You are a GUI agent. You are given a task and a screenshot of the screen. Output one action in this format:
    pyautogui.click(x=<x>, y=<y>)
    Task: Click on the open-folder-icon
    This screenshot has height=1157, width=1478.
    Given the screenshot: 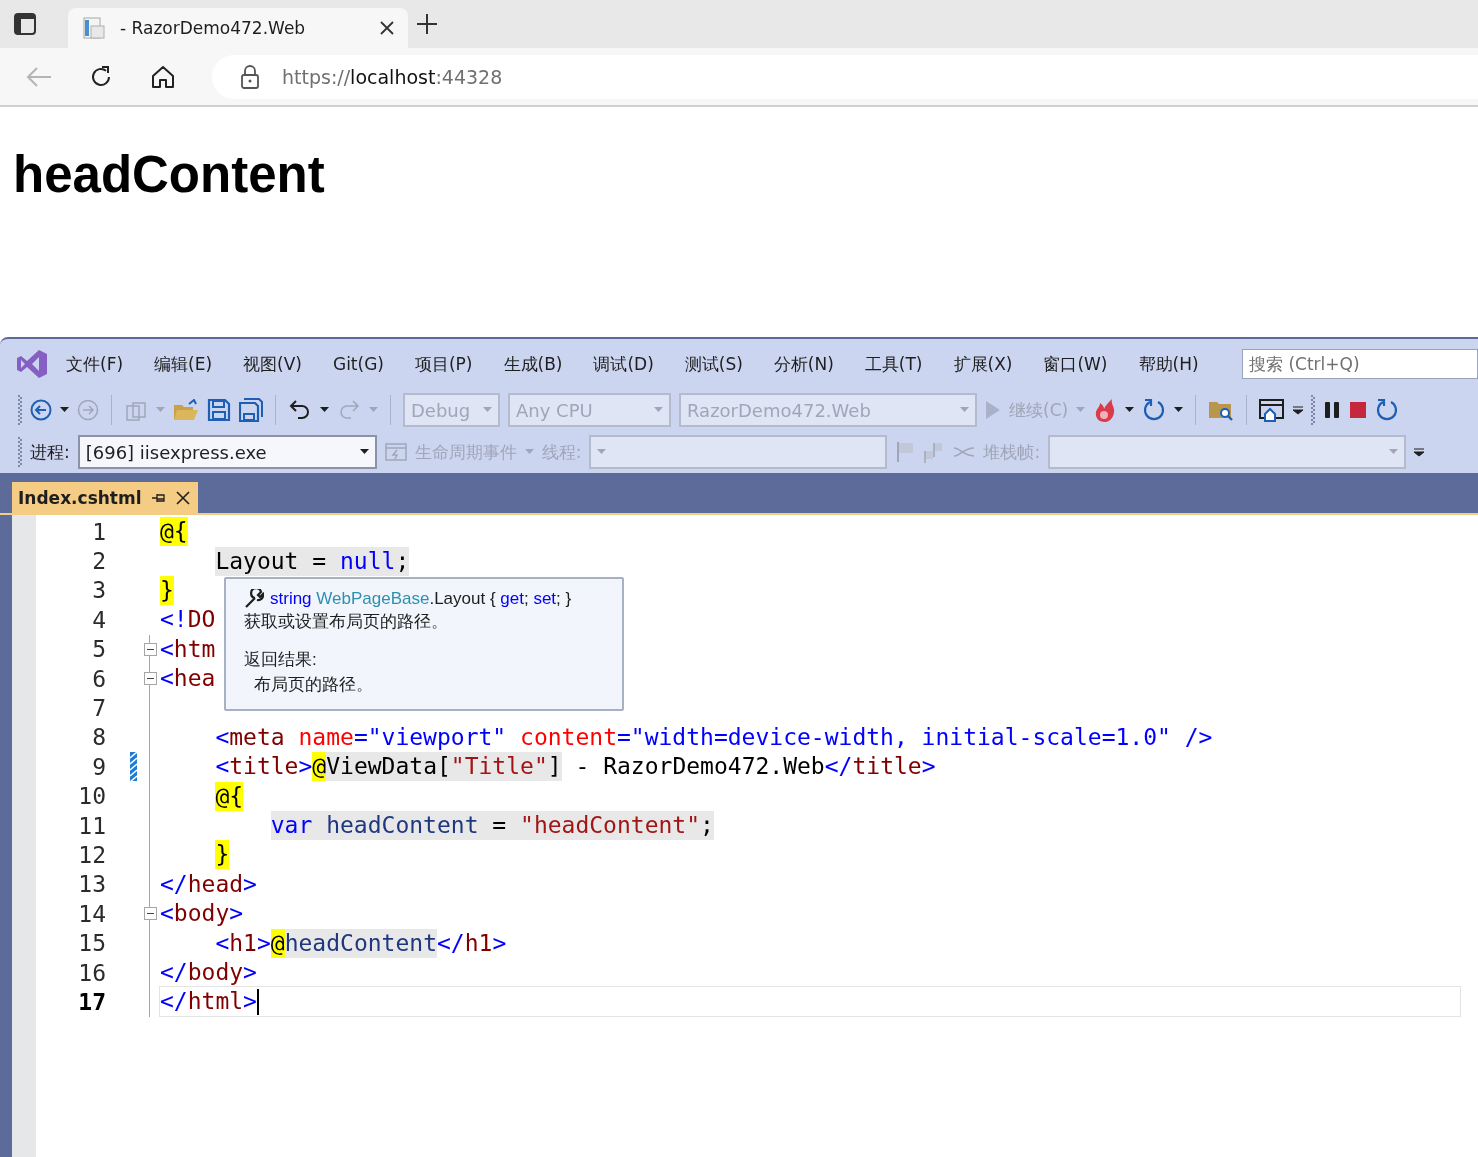 What is the action you would take?
    pyautogui.click(x=186, y=410)
    